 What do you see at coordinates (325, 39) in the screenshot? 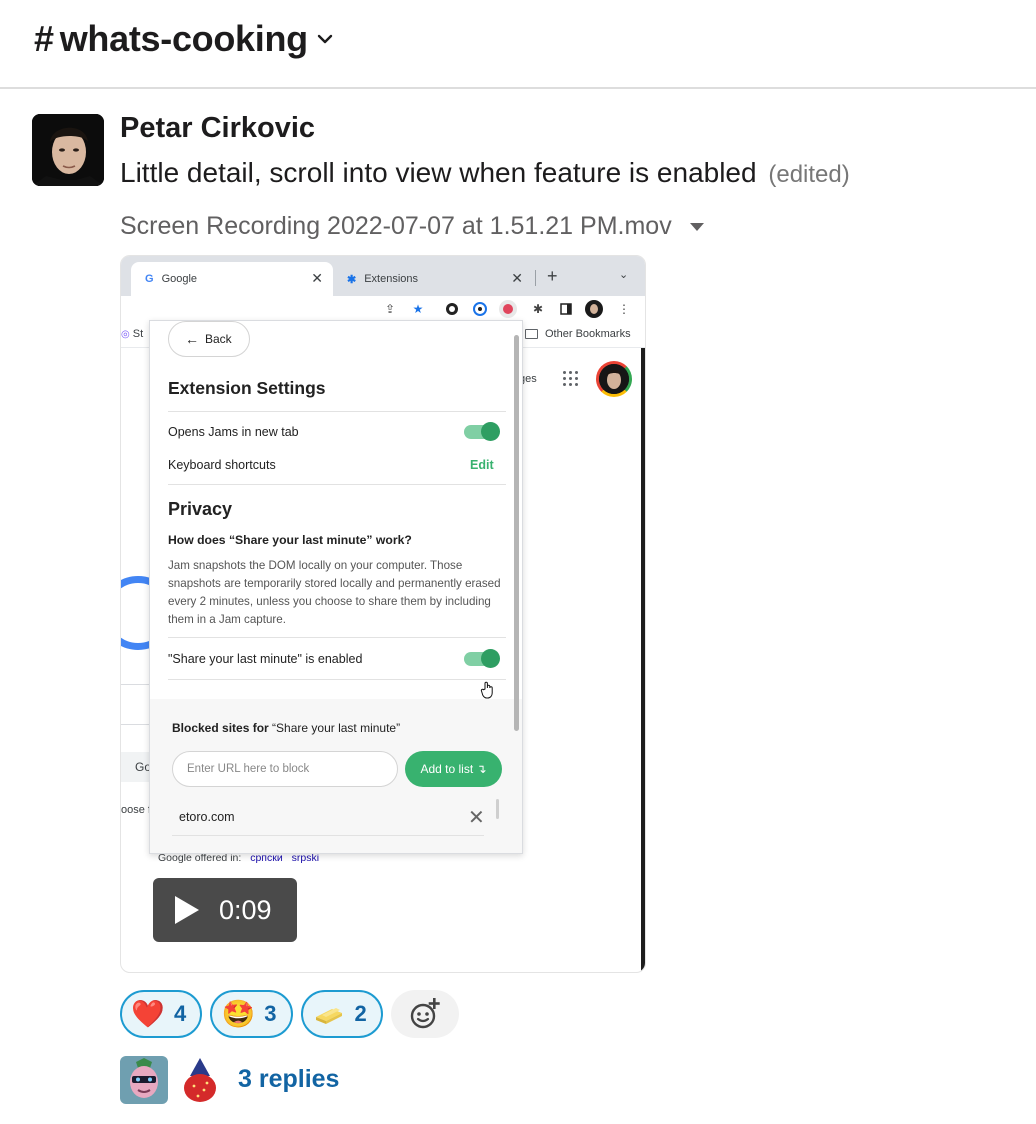
I see `chevron-down-icon` at bounding box center [325, 39].